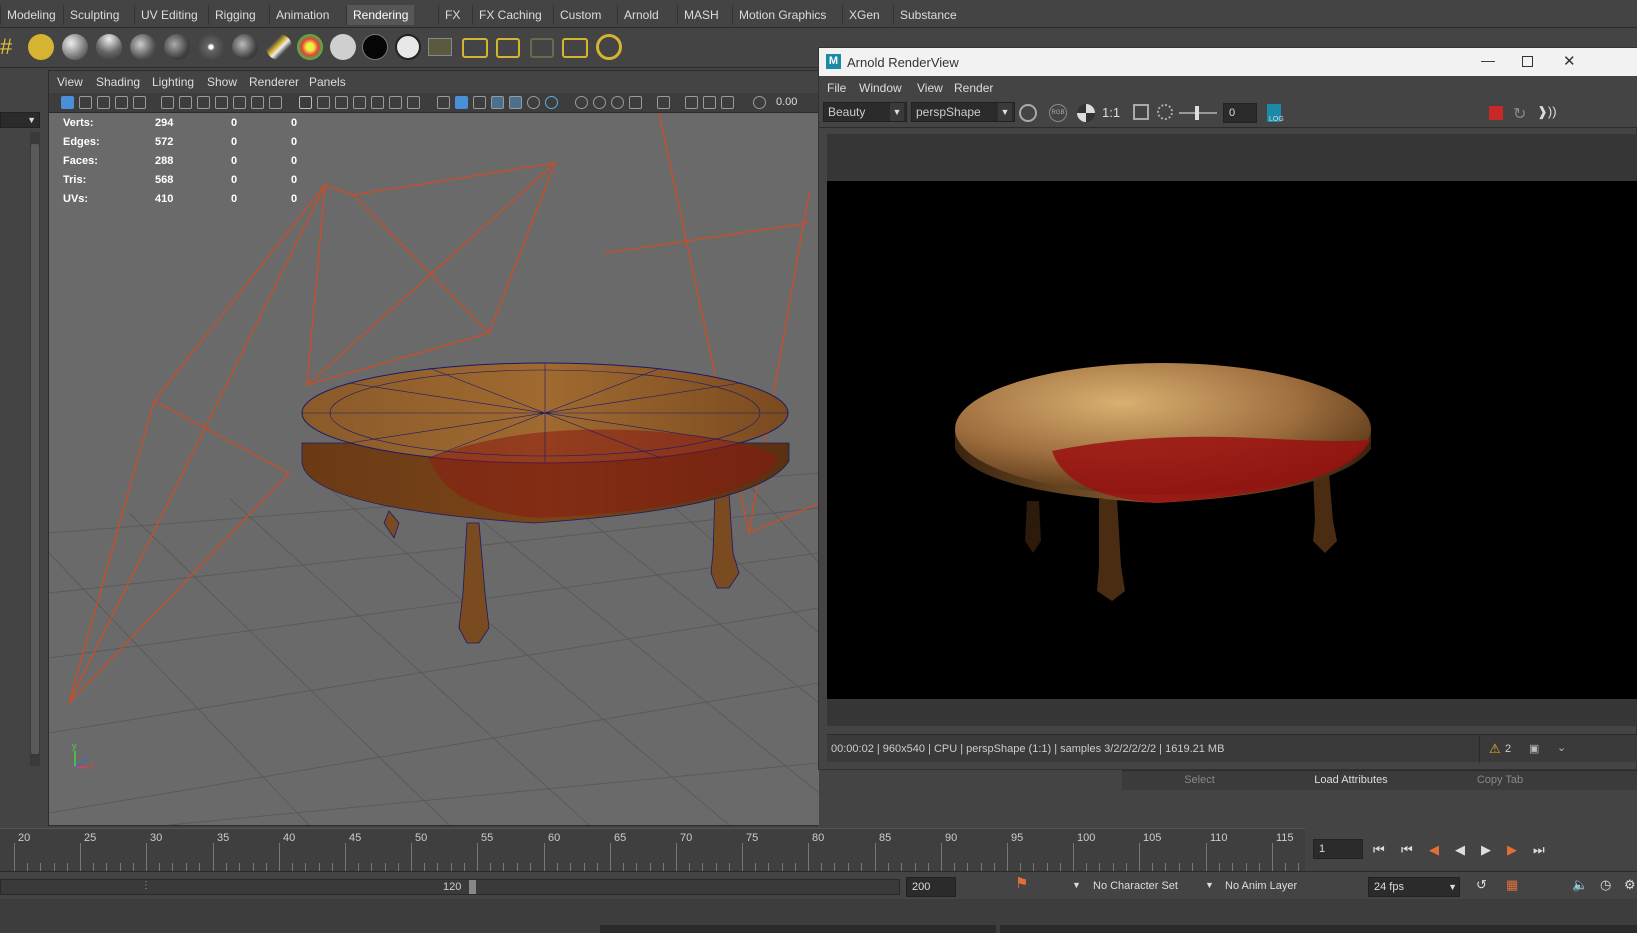 Image resolution: width=1637 pixels, height=933 pixels. I want to click on shelf-tab-xgen: XGen, so click(864, 15).